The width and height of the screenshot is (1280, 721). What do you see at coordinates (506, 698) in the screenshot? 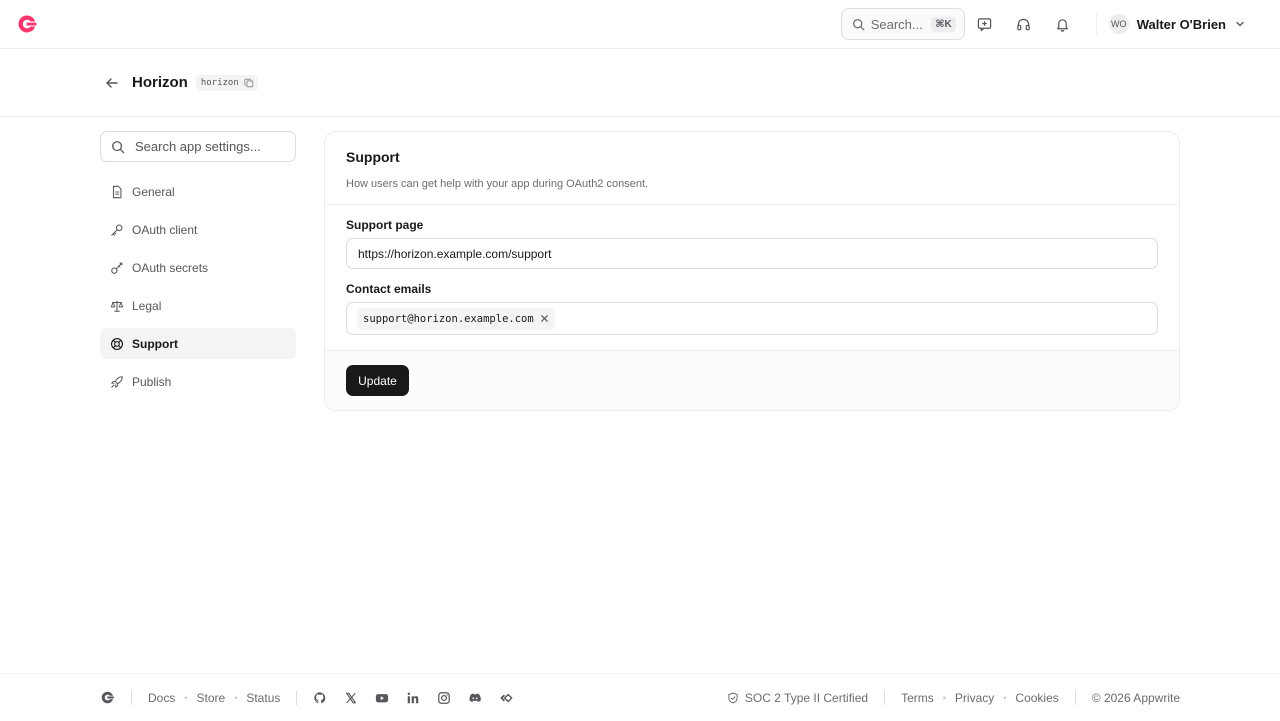
I see `daily-dev-icon` at bounding box center [506, 698].